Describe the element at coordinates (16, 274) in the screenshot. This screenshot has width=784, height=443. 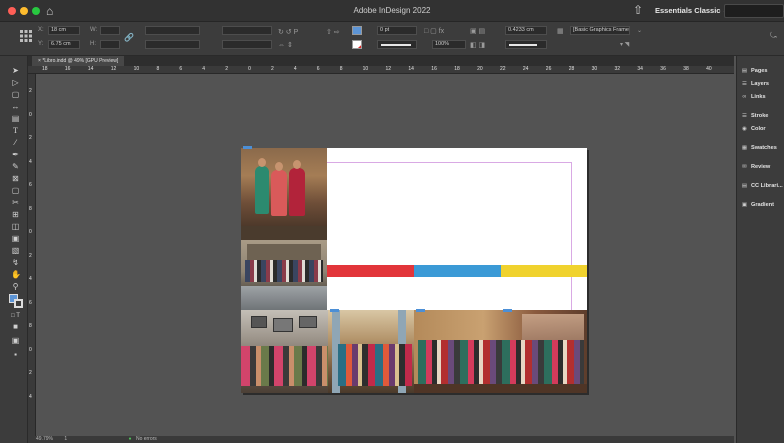
I see `hand-icon: ✋` at that location.